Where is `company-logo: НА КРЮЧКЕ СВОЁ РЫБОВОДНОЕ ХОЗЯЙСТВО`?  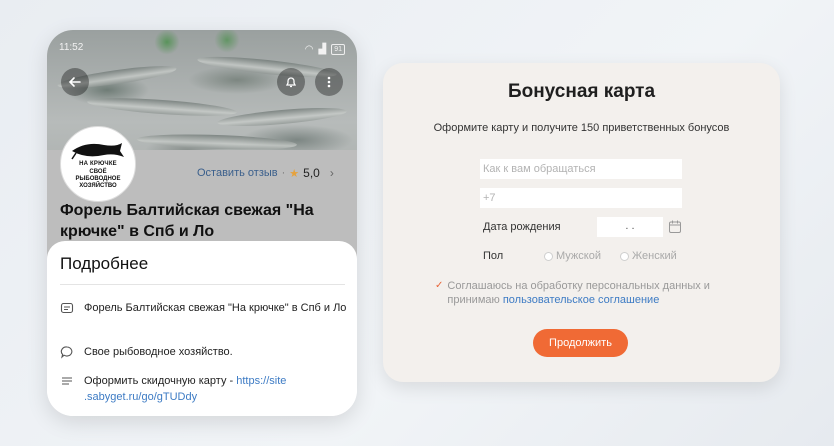 company-logo: НА КРЮЧКЕ СВОЁ РЫБОВОДНОЕ ХОЗЯЙСТВО is located at coordinates (98, 164).